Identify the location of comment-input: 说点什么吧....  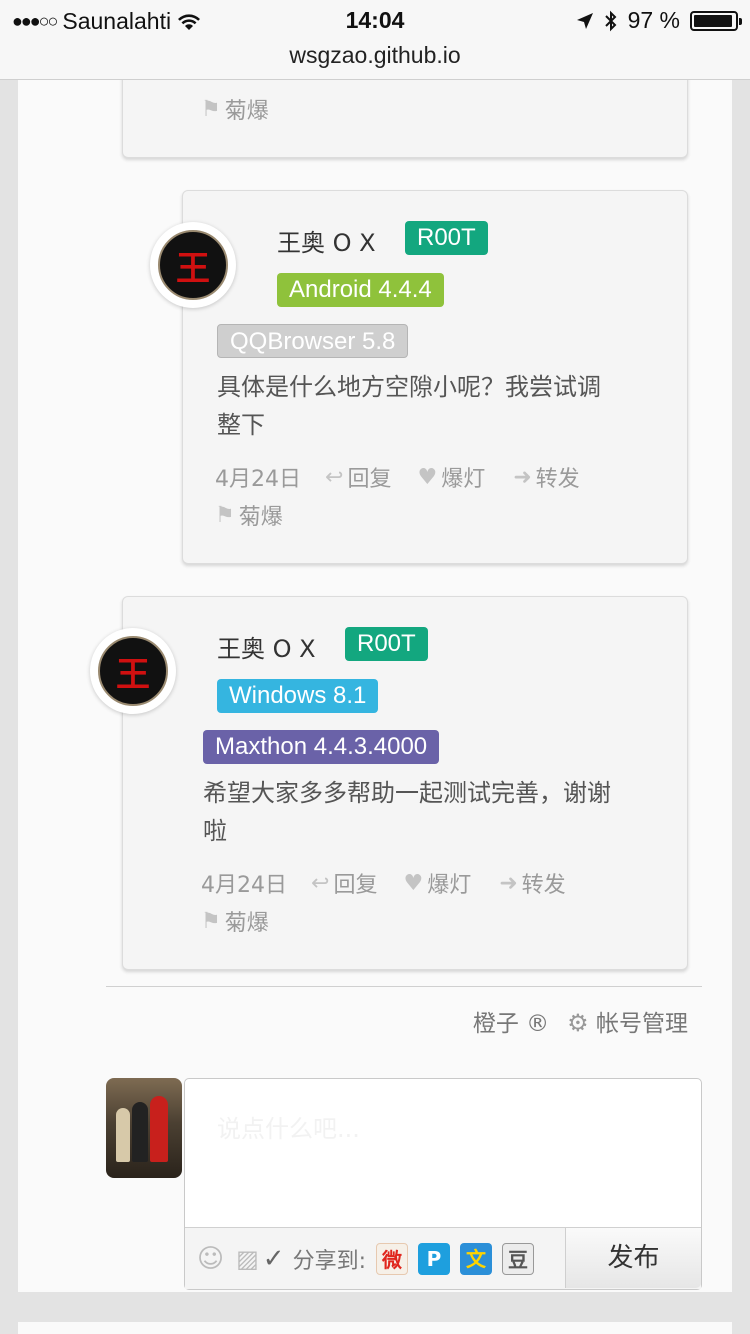
(288, 1126).